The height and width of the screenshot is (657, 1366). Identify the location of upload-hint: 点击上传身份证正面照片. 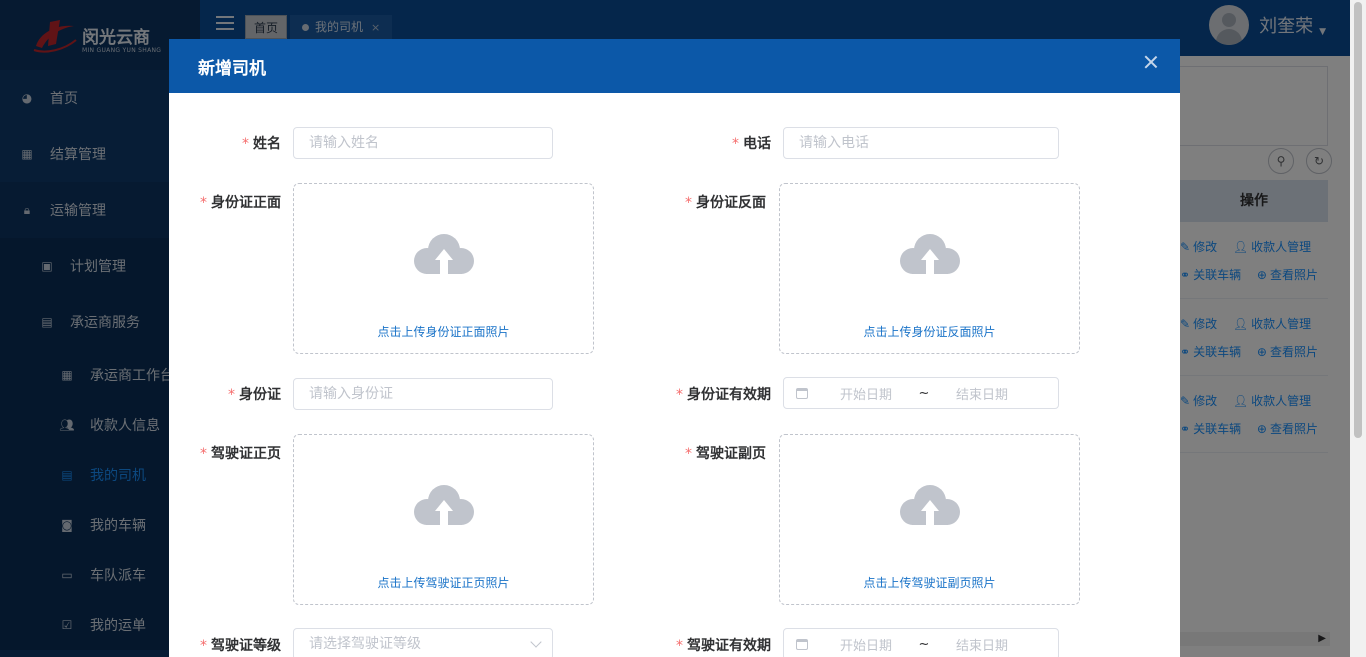
(443, 332).